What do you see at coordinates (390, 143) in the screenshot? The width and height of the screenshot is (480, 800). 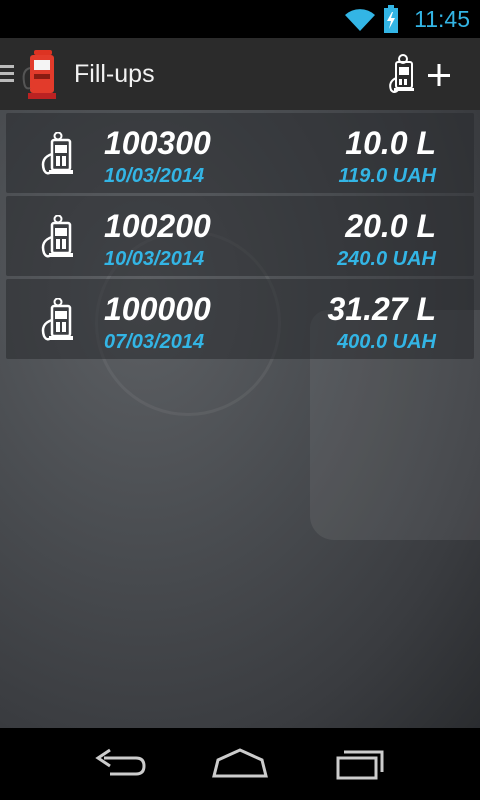 I see `fuel-volume: 10.0 L` at bounding box center [390, 143].